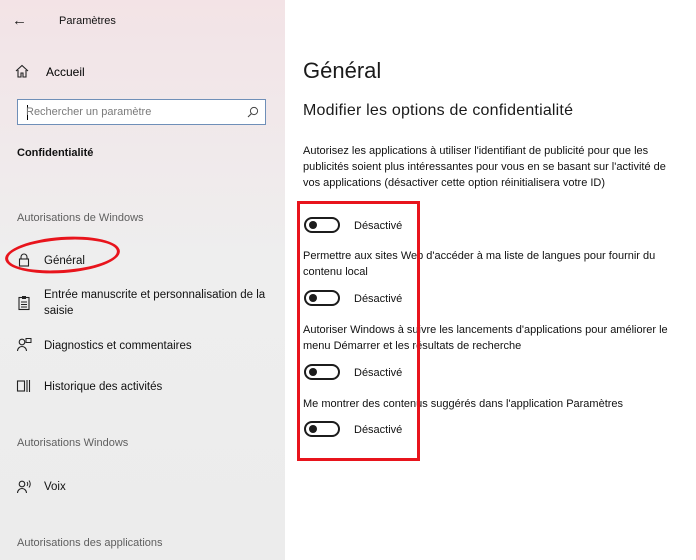 The height and width of the screenshot is (560, 696). Describe the element at coordinates (24, 345) in the screenshot. I see `person-feedback-icon` at that location.